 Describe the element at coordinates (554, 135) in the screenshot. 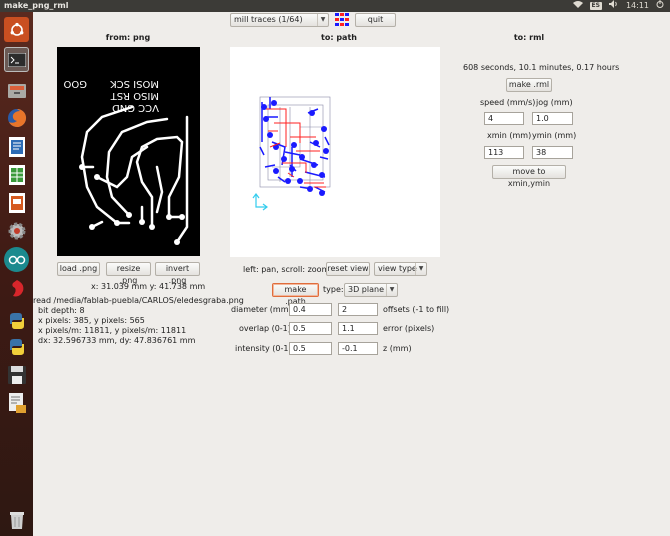

I see `ymin-label: ymin (mm)` at that location.